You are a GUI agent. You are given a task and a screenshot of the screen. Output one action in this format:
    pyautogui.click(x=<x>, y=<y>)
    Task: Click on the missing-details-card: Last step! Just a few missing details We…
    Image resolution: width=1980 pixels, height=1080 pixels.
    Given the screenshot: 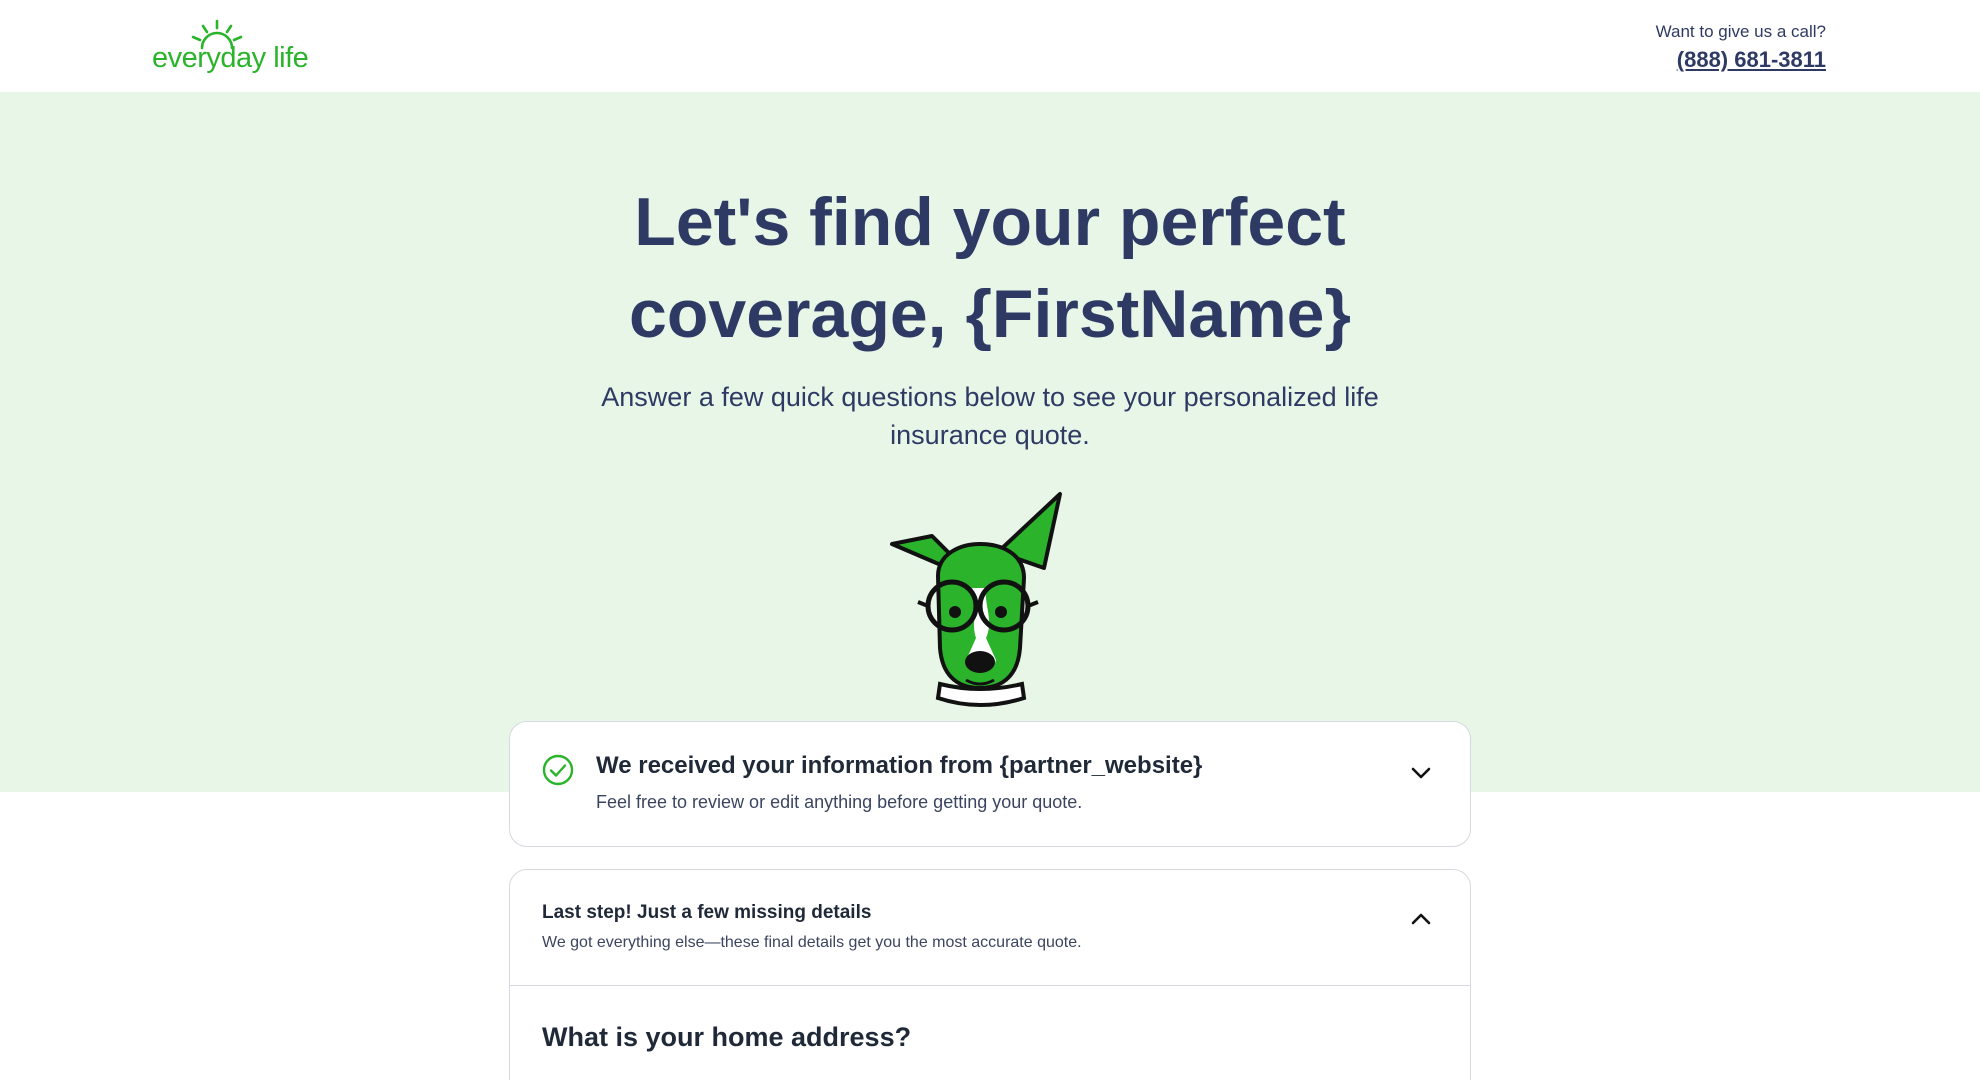 What is the action you would take?
    pyautogui.click(x=990, y=974)
    